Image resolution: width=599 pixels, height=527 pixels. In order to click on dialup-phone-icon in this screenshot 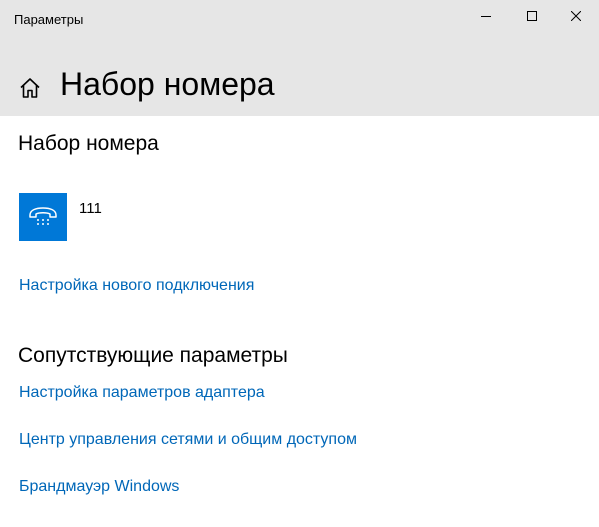, I will do `click(43, 217)`.